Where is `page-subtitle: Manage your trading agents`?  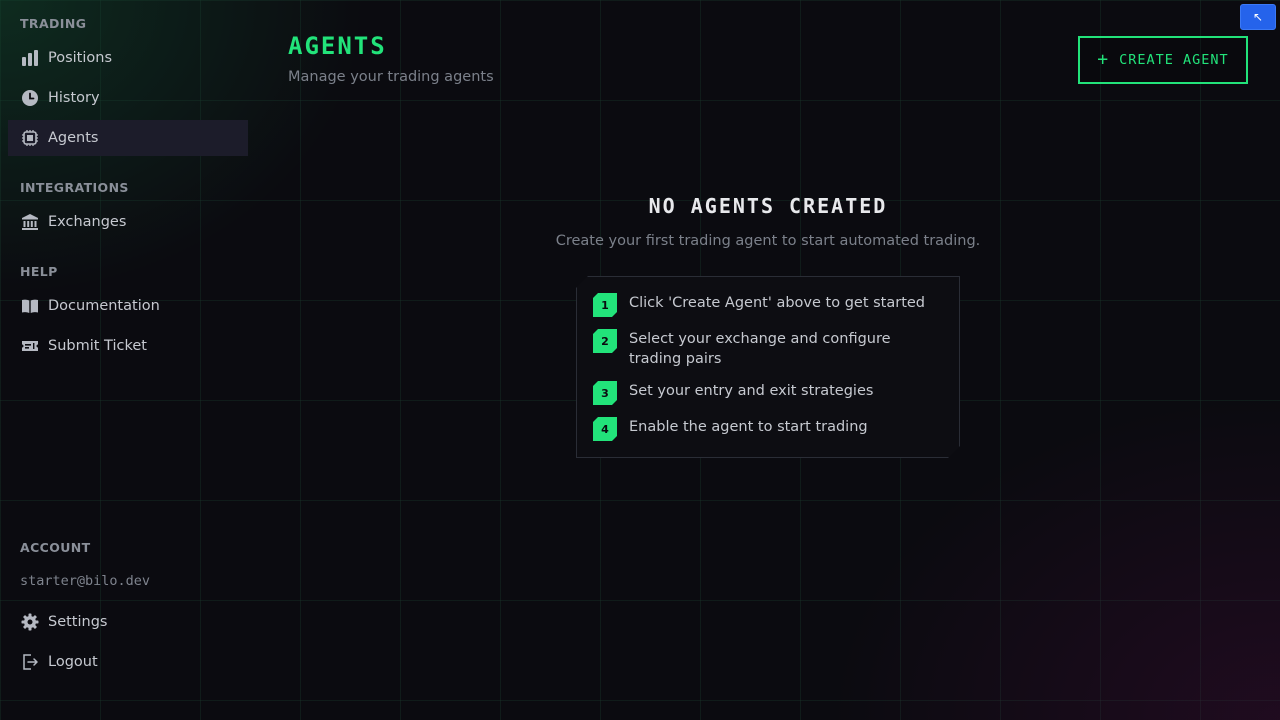
page-subtitle: Manage your trading agents is located at coordinates (391, 77).